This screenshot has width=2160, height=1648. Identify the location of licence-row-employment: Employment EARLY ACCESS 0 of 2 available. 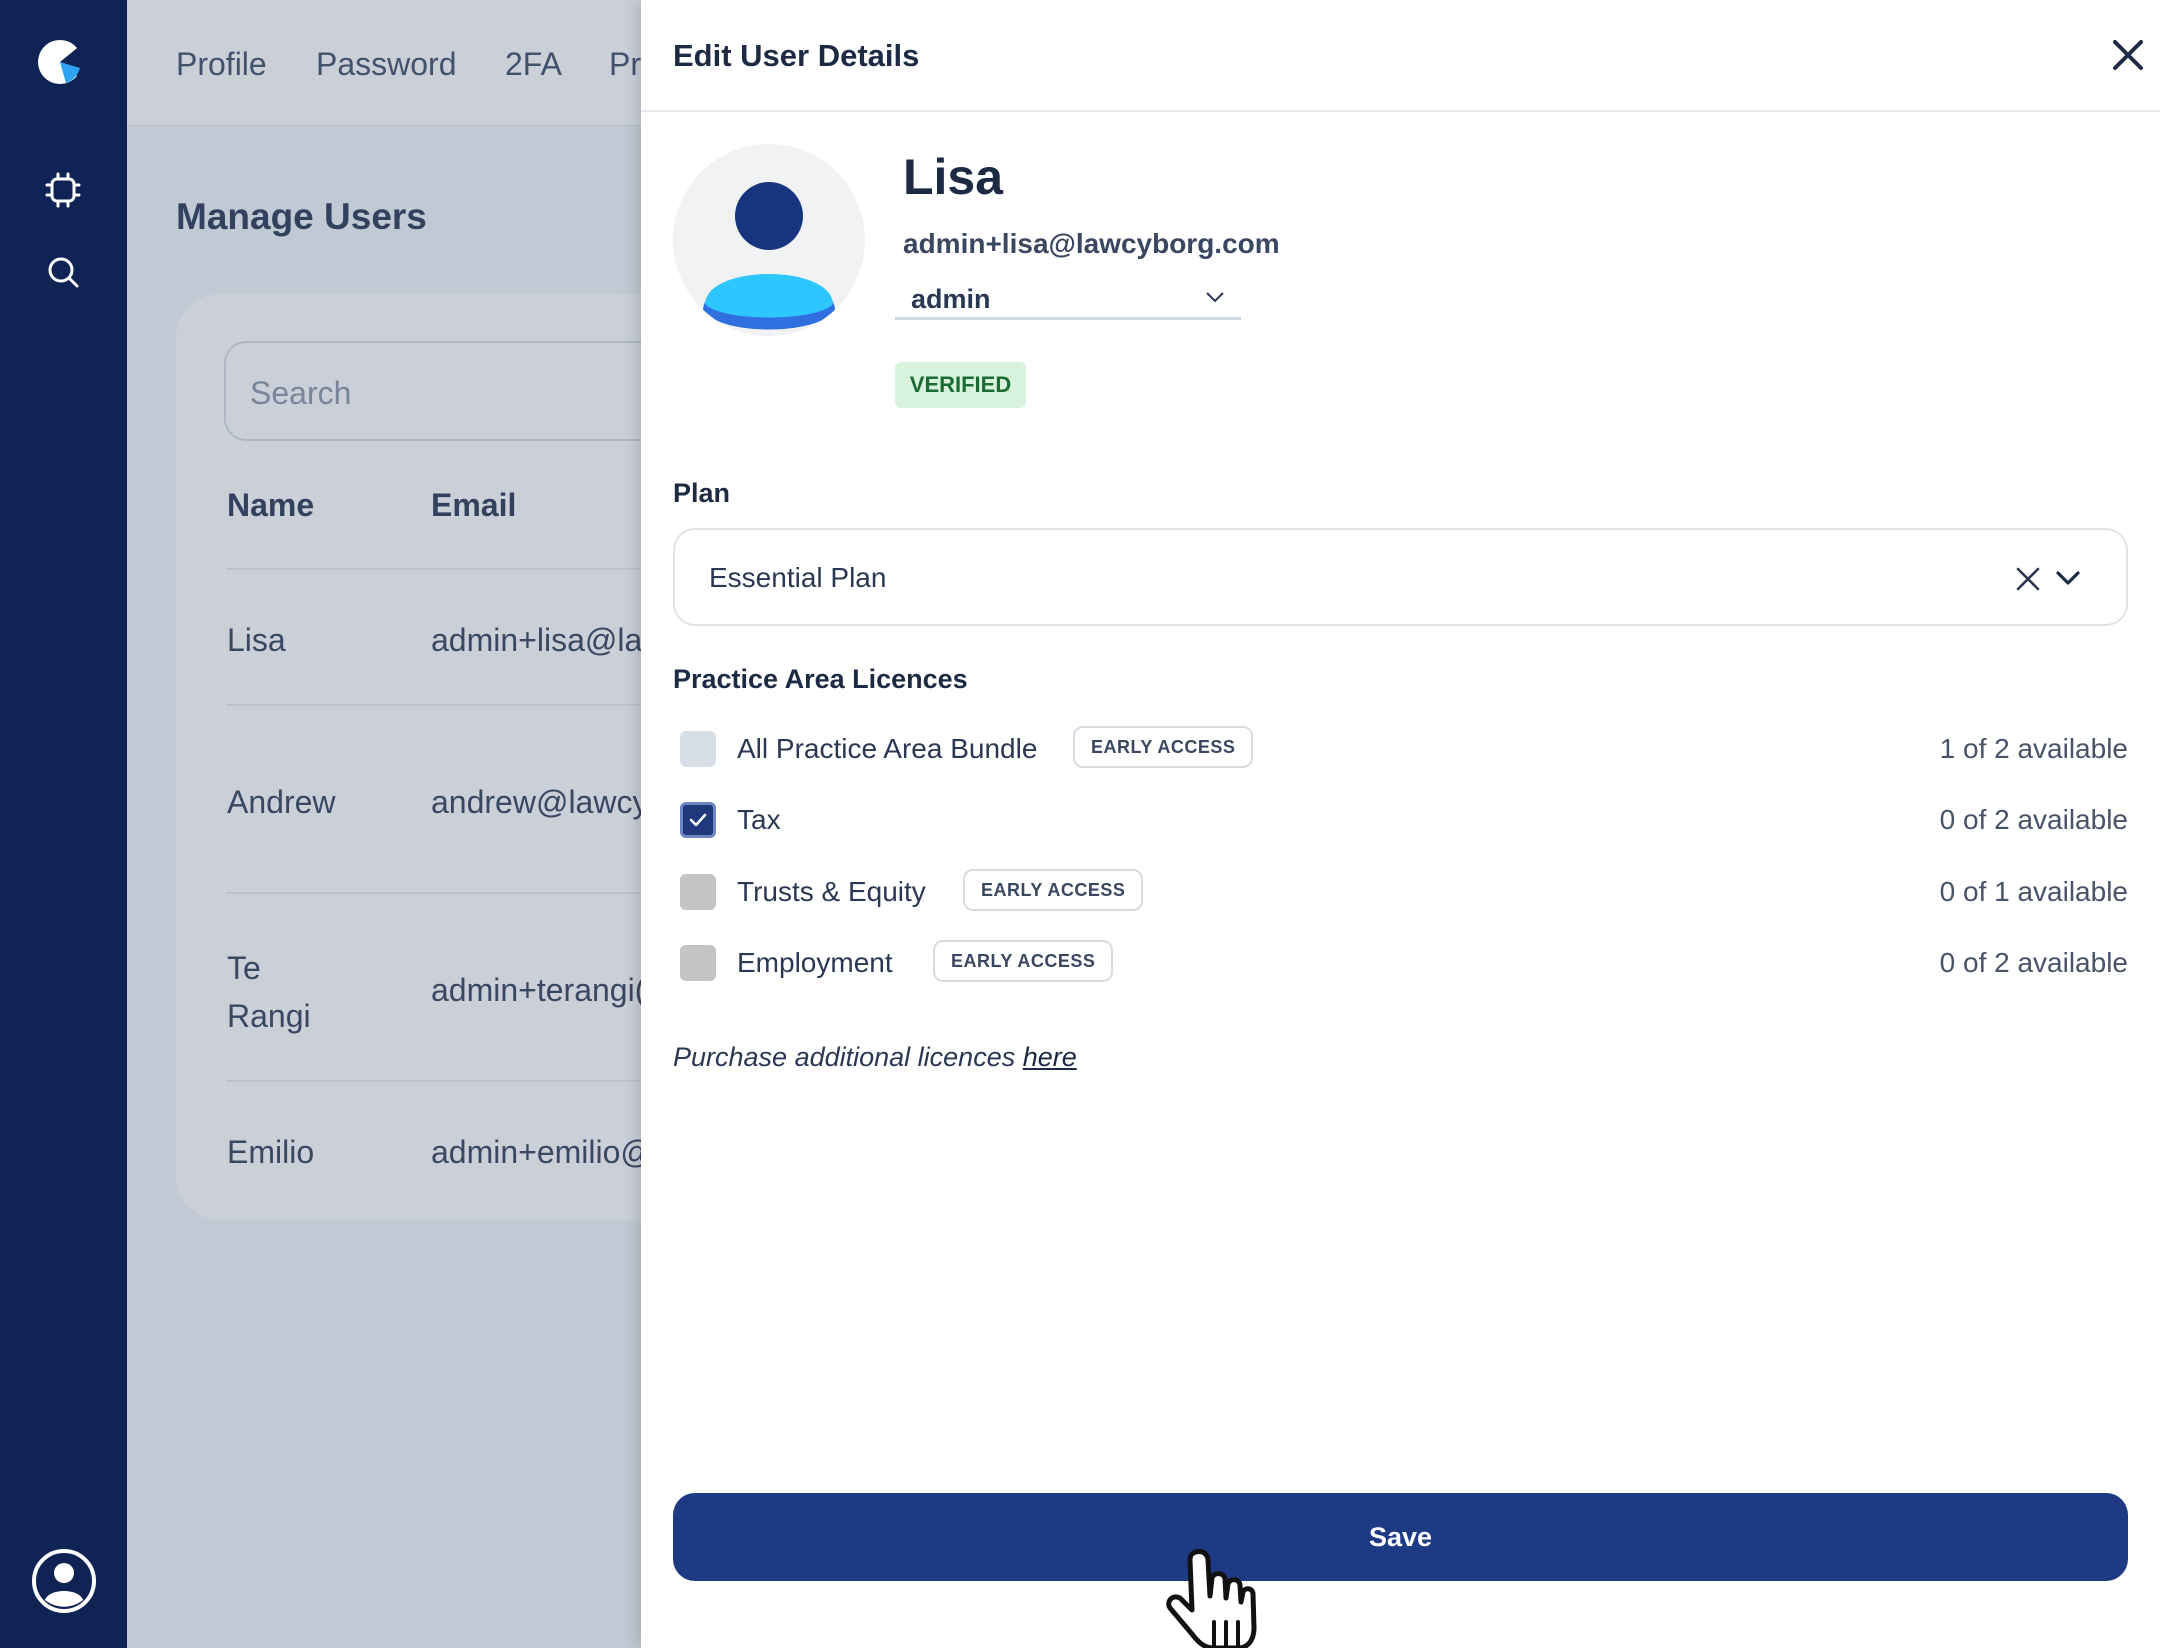
(1400, 963).